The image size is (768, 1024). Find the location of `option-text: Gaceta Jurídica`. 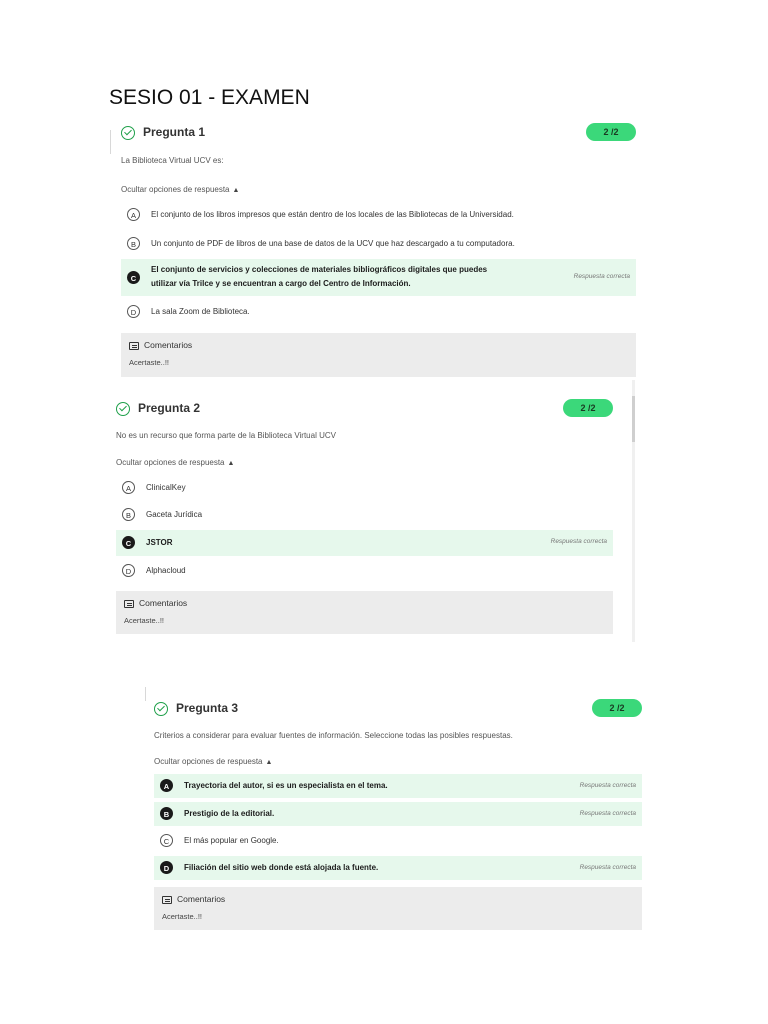

option-text: Gaceta Jurídica is located at coordinates (174, 514).